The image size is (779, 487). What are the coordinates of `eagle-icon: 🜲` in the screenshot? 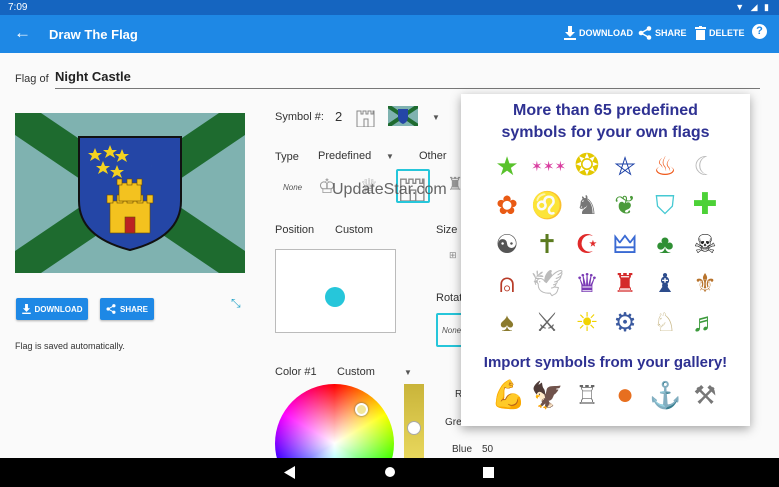 It's located at (625, 244).